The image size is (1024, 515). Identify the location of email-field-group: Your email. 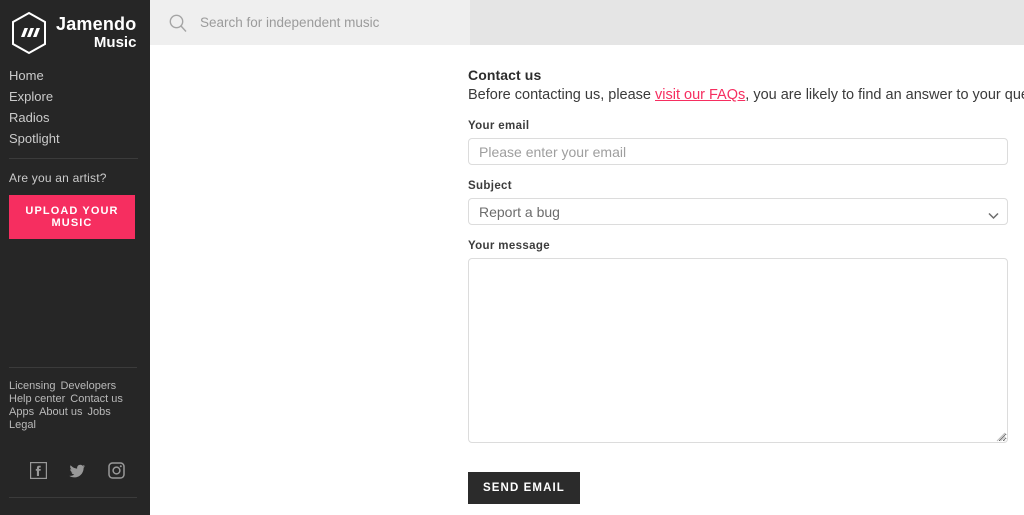
(738, 142).